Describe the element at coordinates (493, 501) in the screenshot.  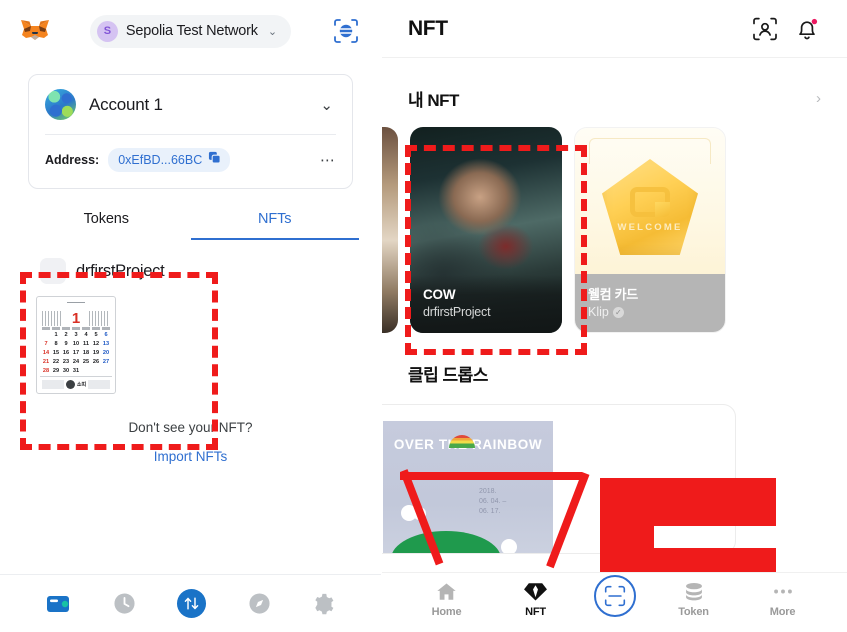
I see `klip-drops-poster-meta: 2018. 06. 04. –06. 17.` at that location.